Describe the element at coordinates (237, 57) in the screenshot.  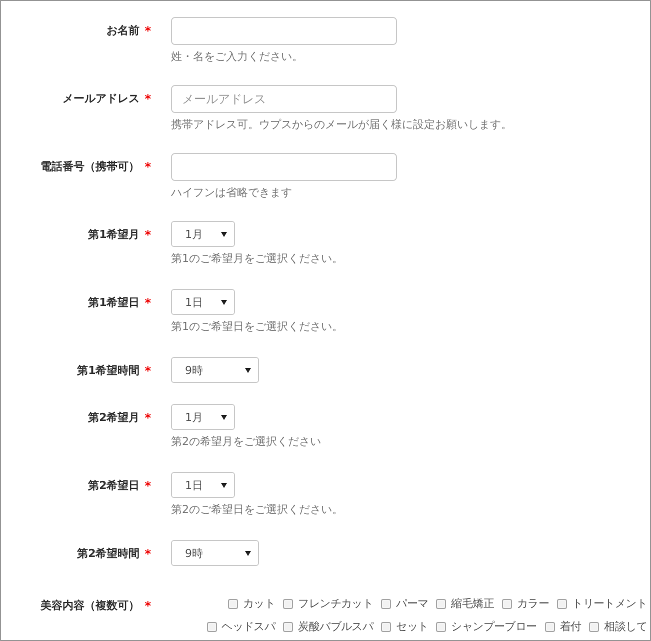
I see `help-text: 姓・名をご入力ください。` at that location.